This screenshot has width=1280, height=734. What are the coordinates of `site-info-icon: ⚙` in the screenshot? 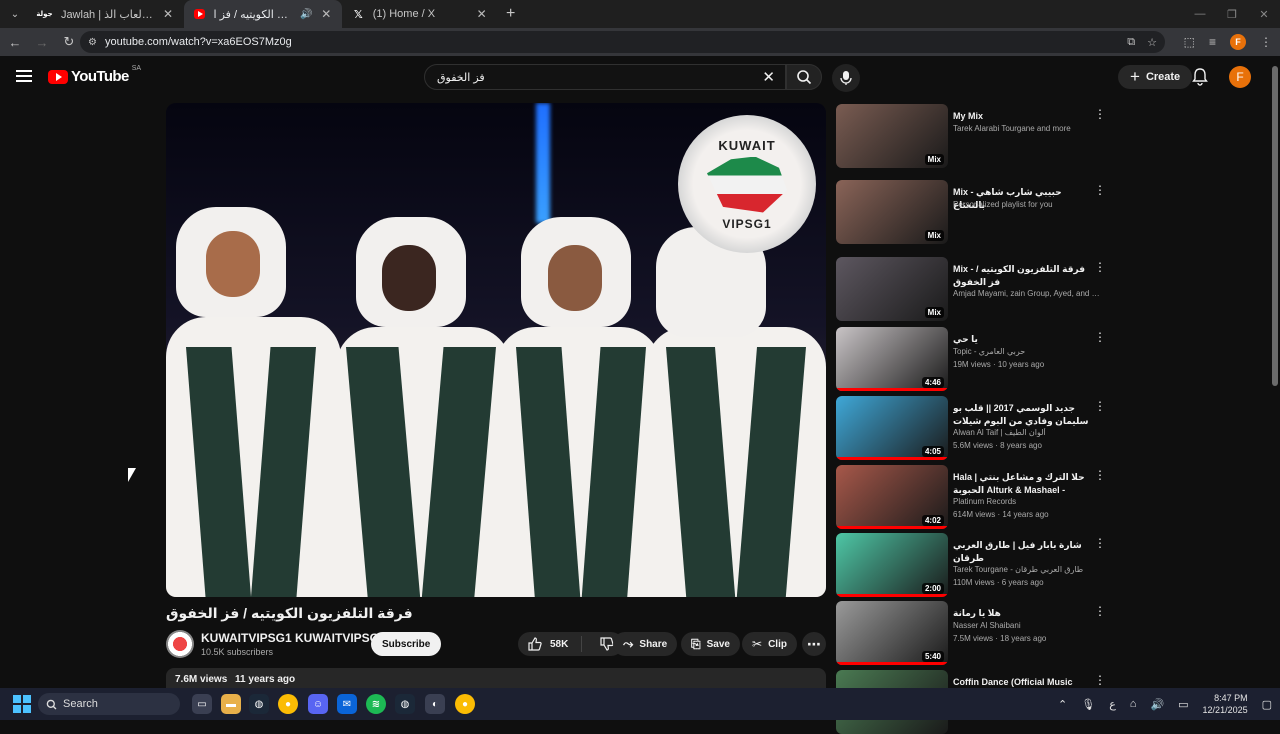 It's located at (92, 42).